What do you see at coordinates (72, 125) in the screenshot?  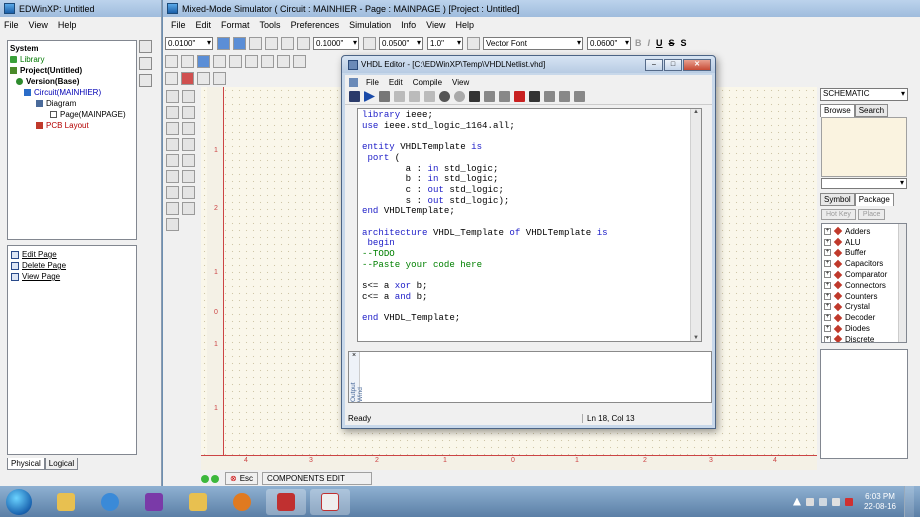 I see `tree-node-pcb: PCB Layout` at bounding box center [72, 125].